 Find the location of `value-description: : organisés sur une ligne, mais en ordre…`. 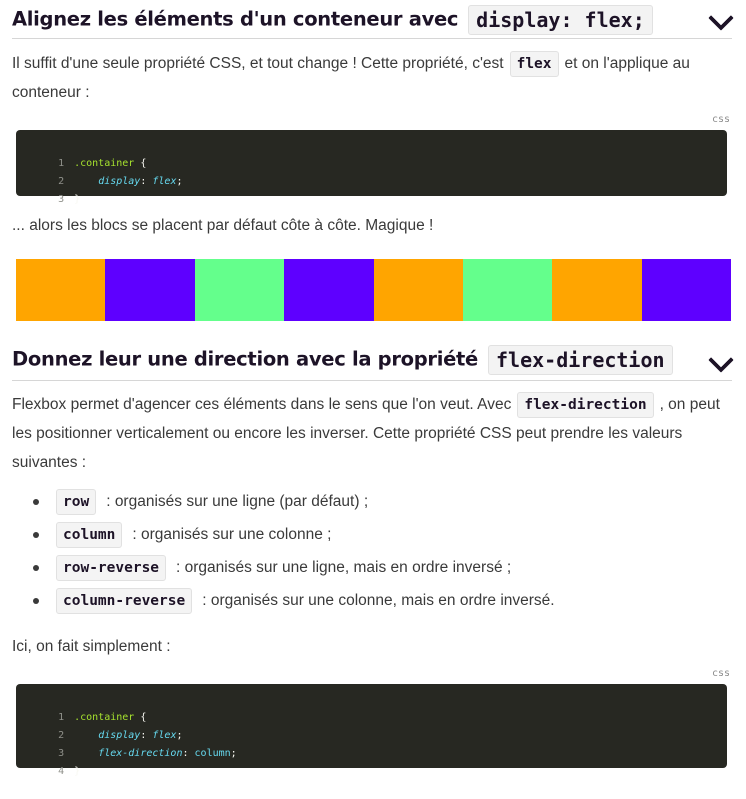

value-description: : organisés sur une ligne, mais en ordre… is located at coordinates (344, 567).